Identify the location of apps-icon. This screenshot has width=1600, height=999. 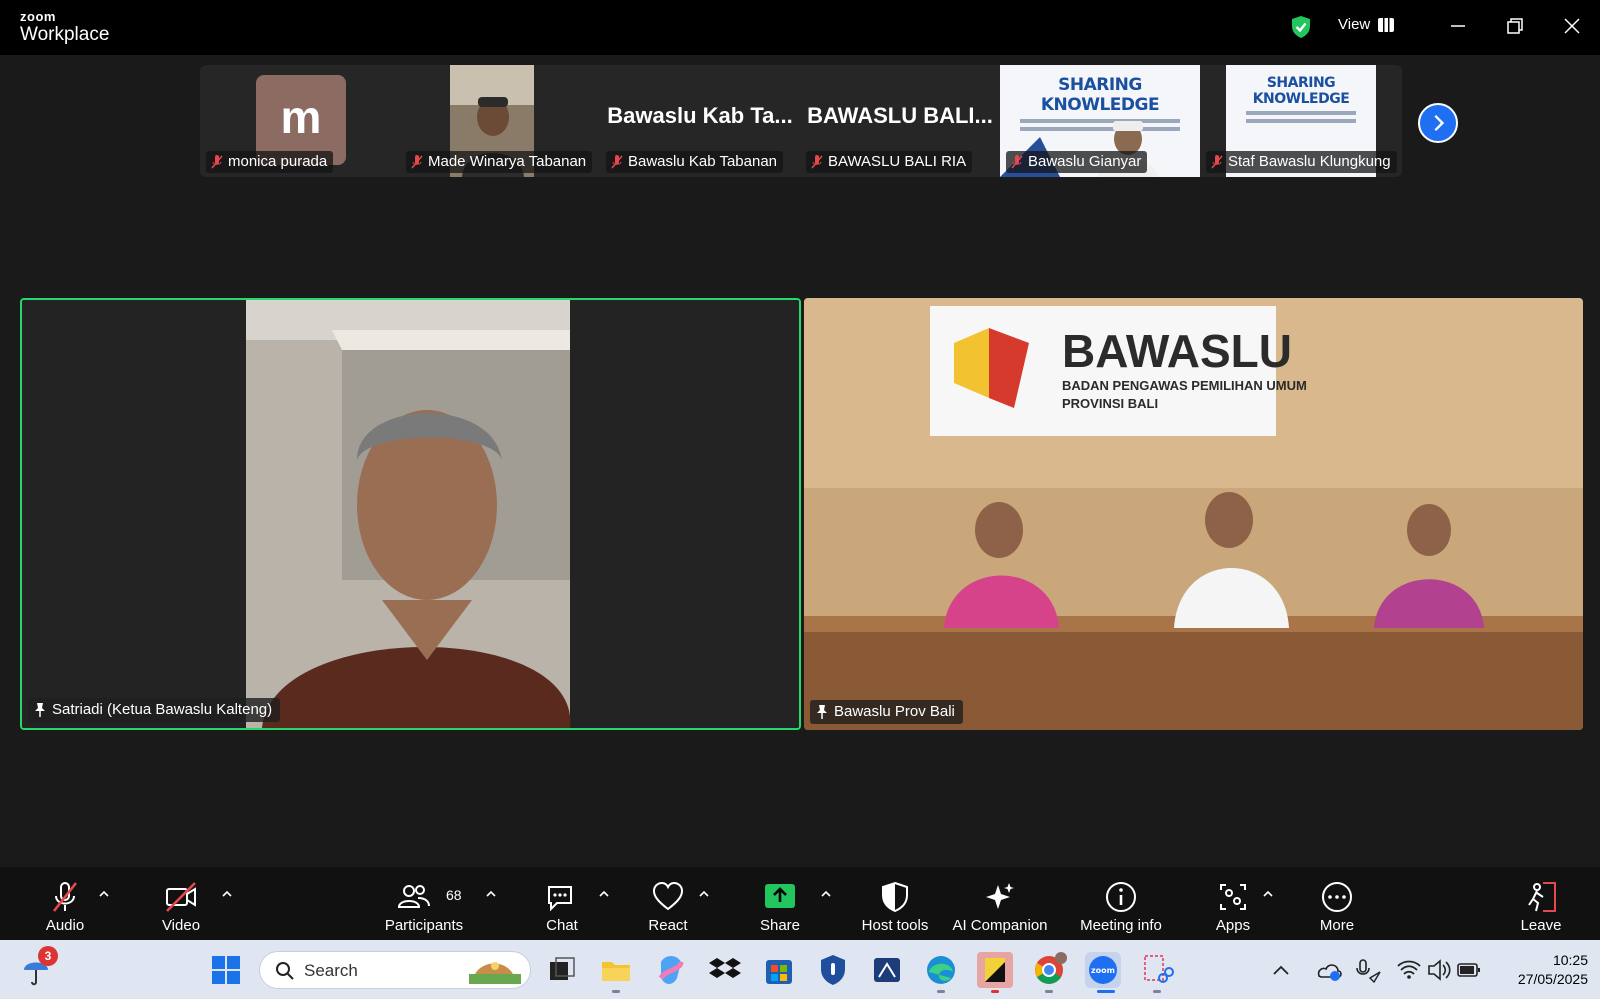
(1233, 897).